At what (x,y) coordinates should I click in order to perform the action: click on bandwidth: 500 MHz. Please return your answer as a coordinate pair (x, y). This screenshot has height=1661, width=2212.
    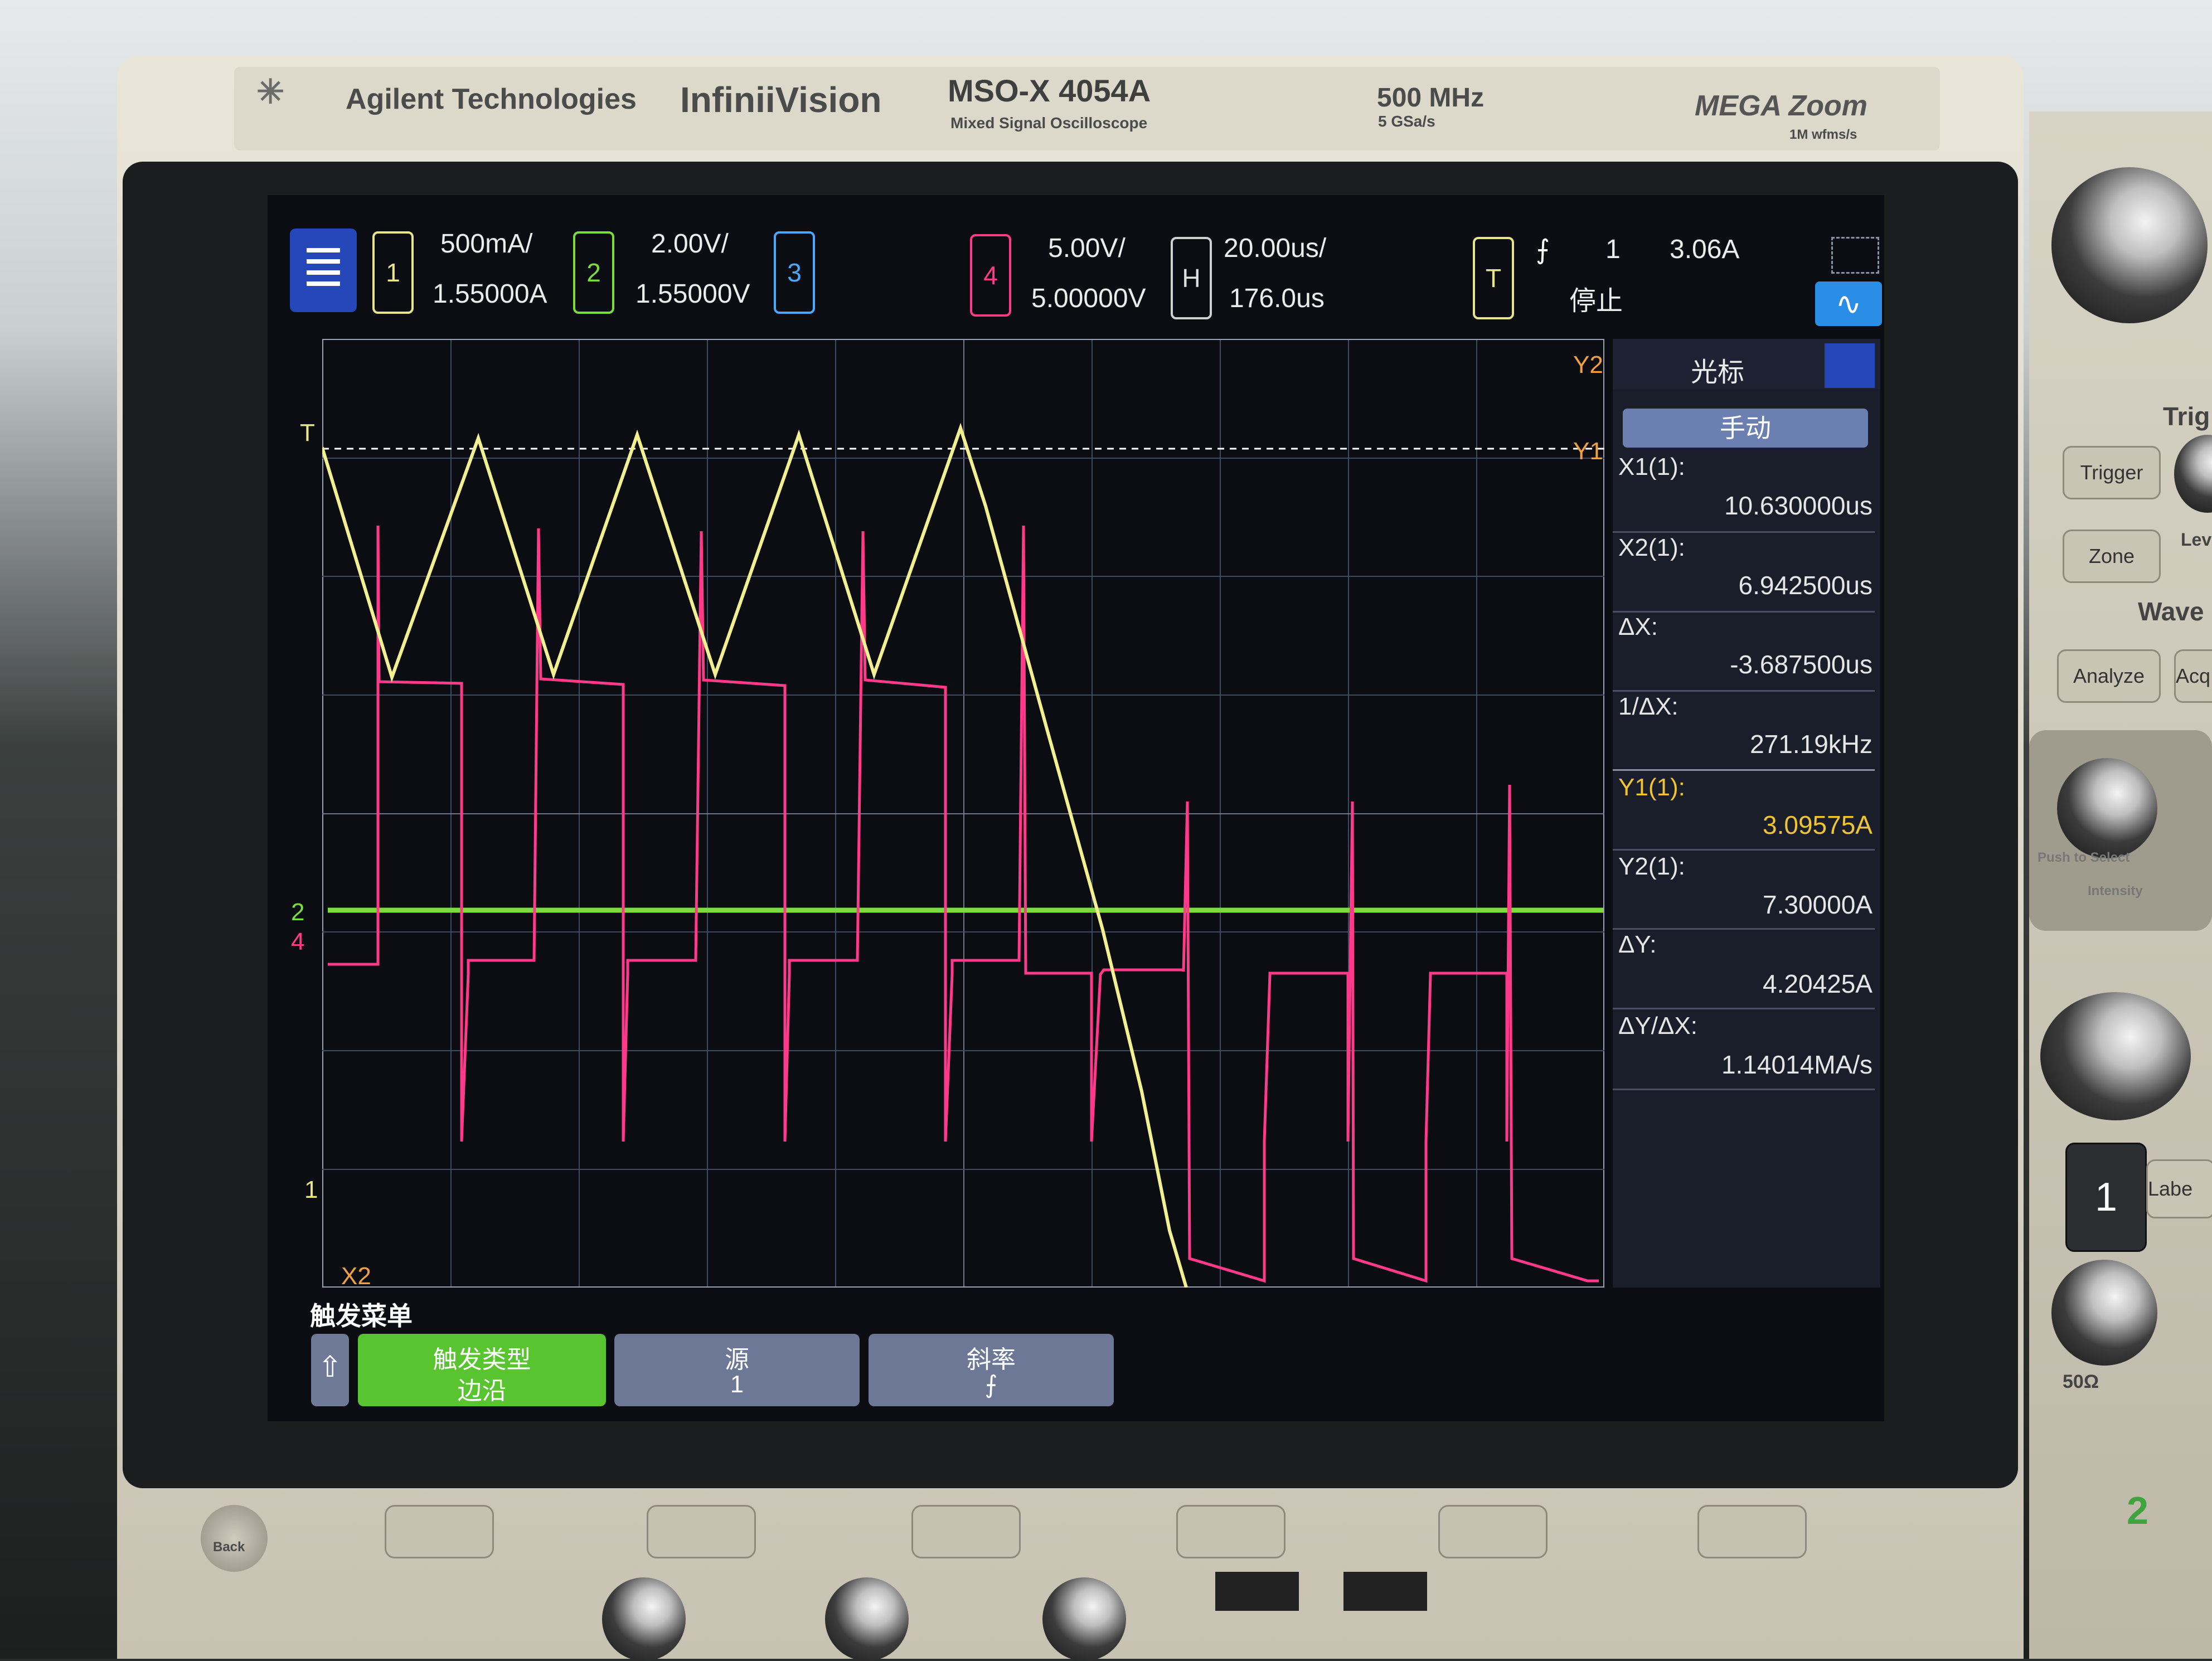
    Looking at the image, I should click on (1431, 98).